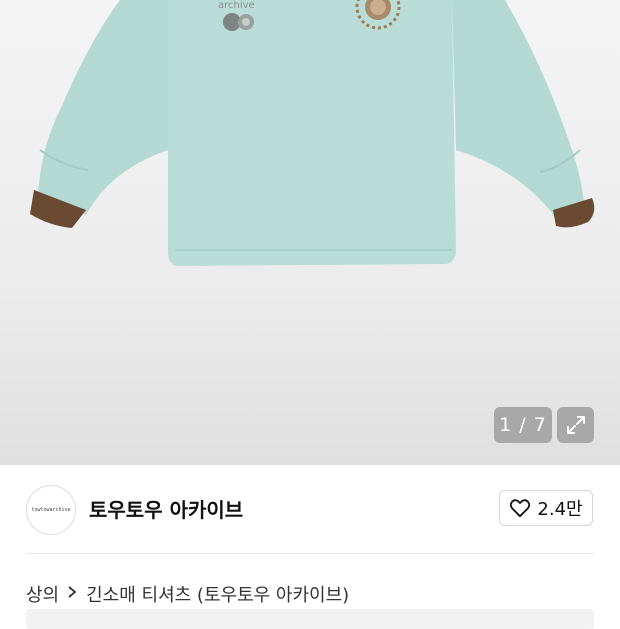  I want to click on breadcrumb: 상의 긴소매 티셔츠 (토우토우 아카이브), so click(187, 594).